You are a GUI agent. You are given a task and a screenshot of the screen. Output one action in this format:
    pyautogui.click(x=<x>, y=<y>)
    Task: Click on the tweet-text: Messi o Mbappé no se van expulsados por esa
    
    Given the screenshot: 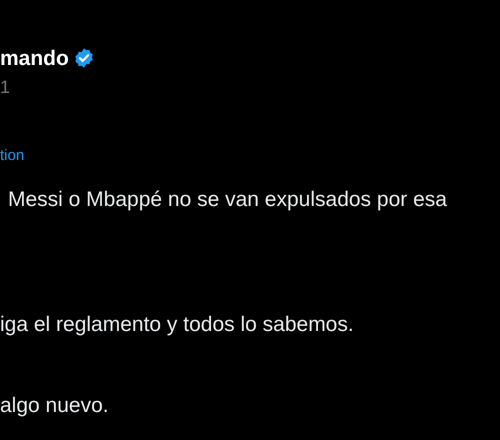 What is the action you would take?
    pyautogui.click(x=227, y=199)
    